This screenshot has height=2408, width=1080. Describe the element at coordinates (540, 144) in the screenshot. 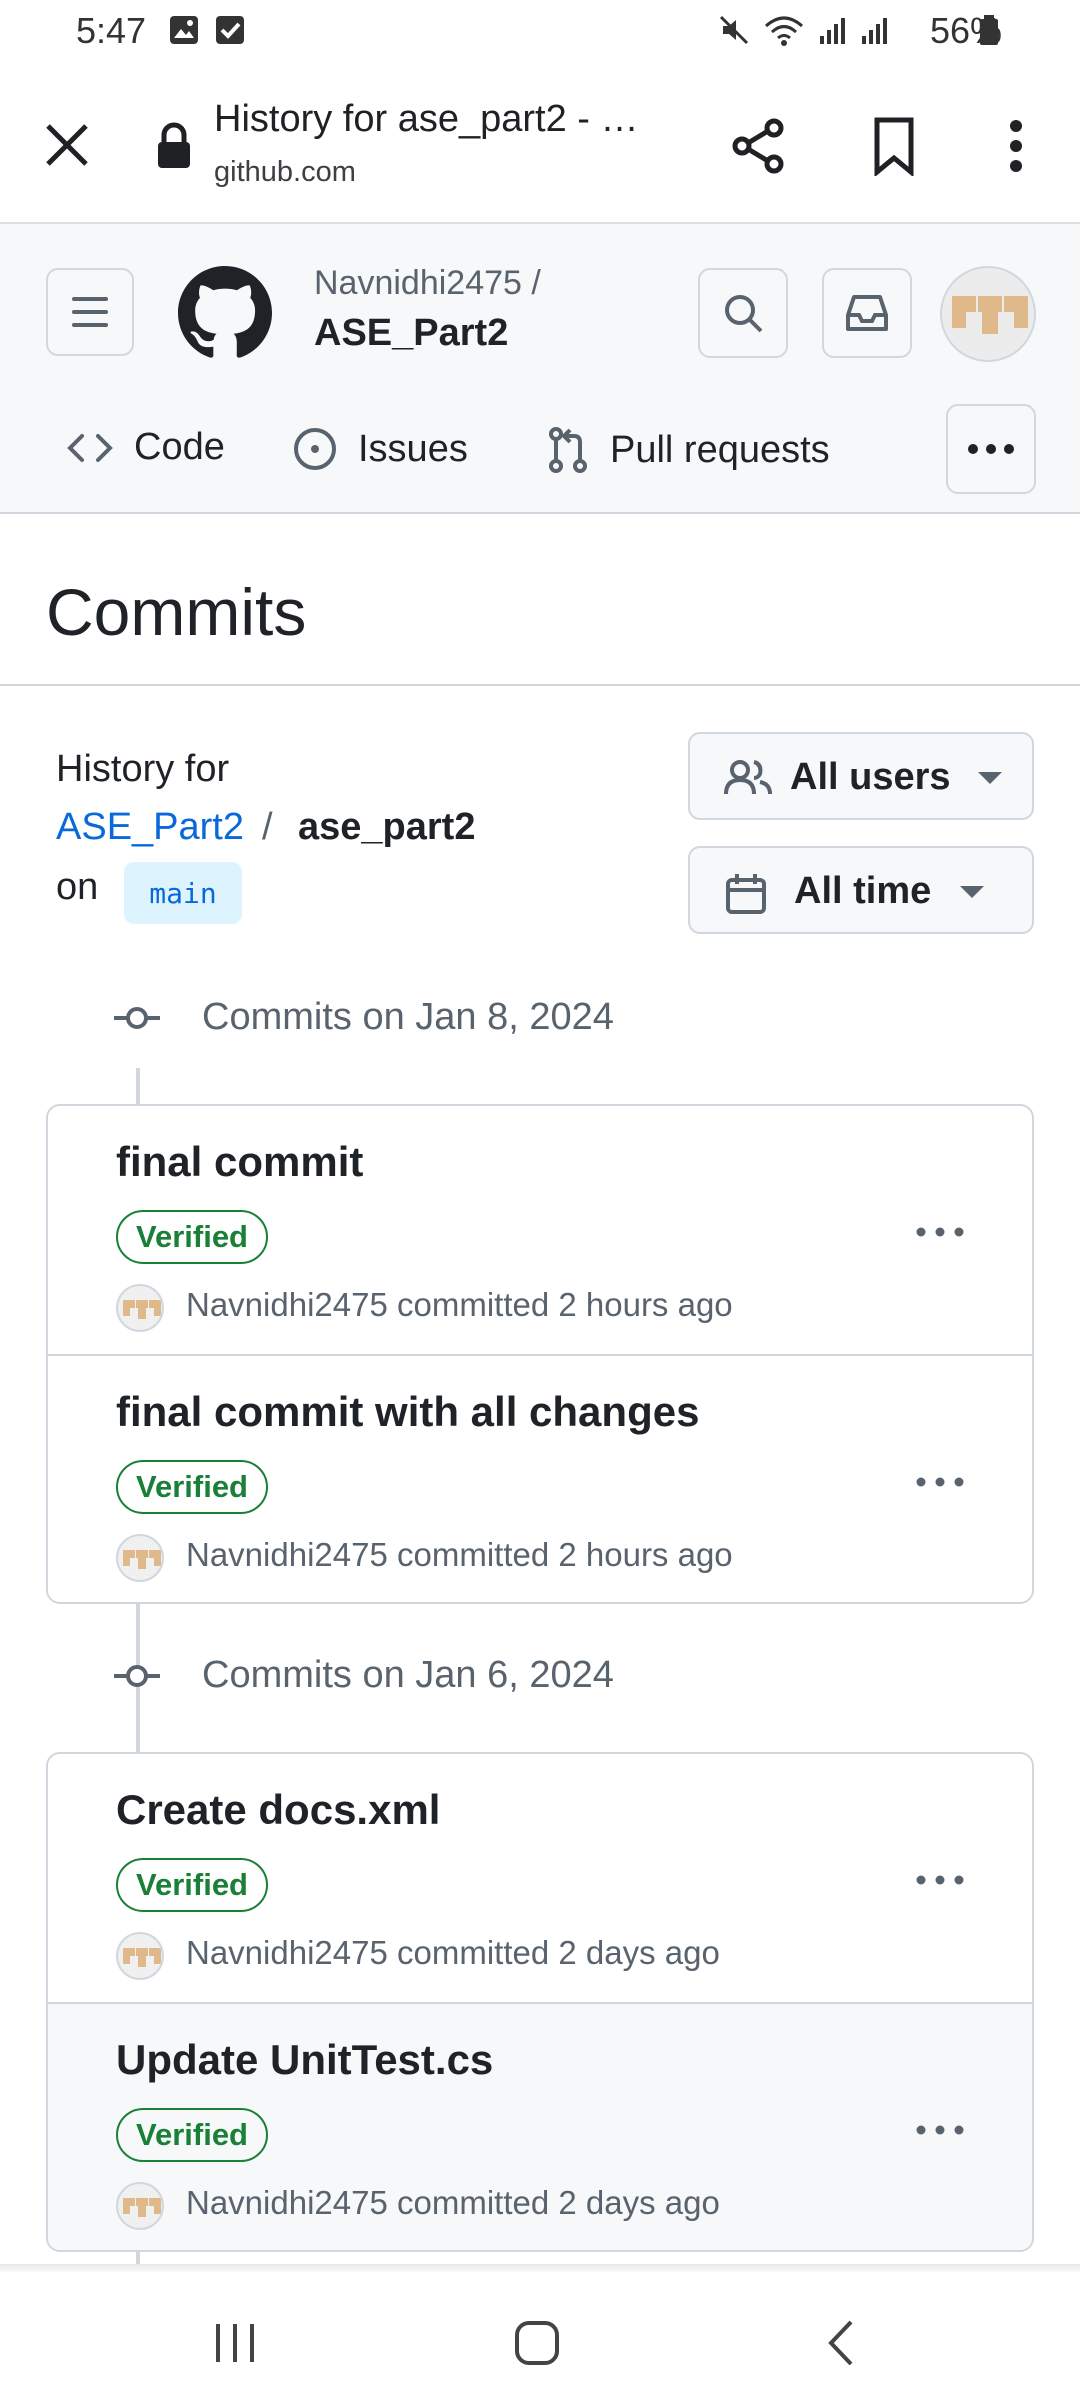

I see `browser-toolbar: History for ase_part2 - … github.com` at that location.